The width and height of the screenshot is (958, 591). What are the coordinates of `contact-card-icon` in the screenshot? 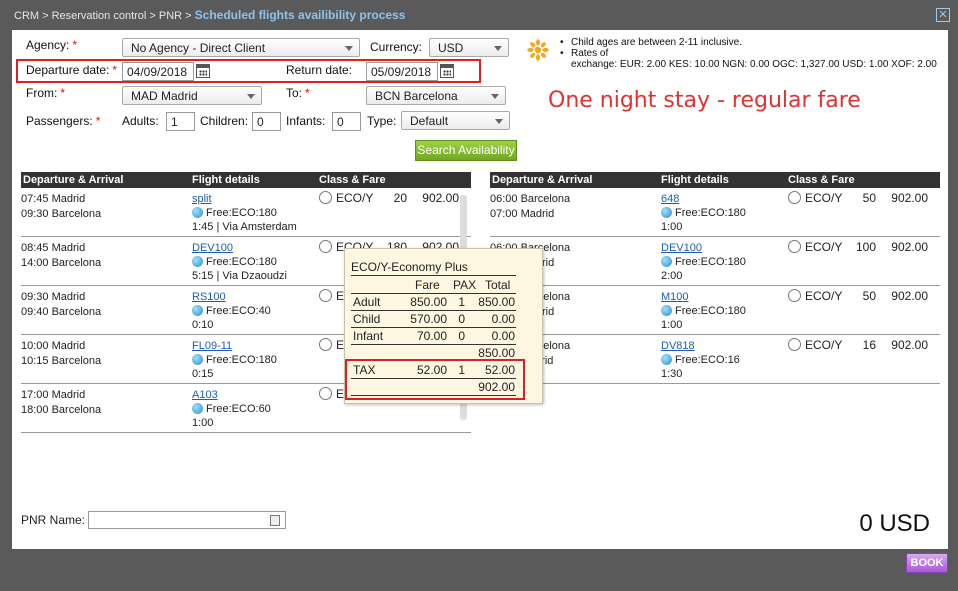 It's located at (275, 520).